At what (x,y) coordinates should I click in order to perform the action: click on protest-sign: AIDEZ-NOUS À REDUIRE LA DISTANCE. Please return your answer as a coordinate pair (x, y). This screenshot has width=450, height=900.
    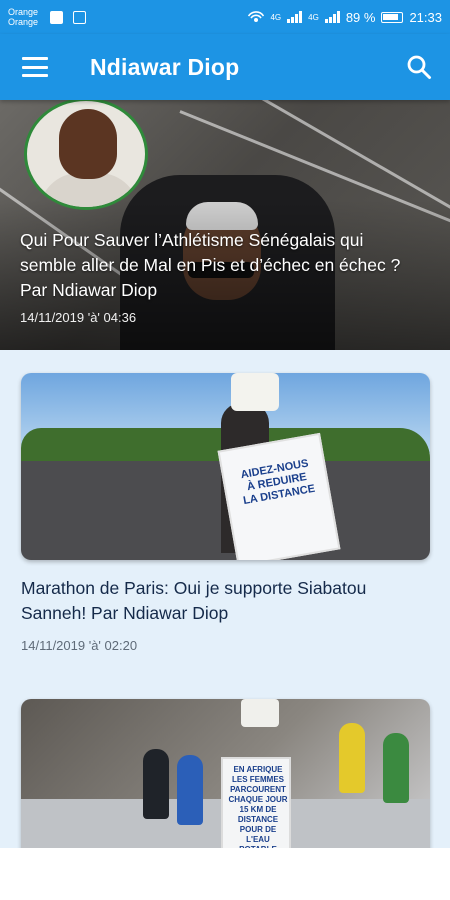
    Looking at the image, I should click on (279, 496).